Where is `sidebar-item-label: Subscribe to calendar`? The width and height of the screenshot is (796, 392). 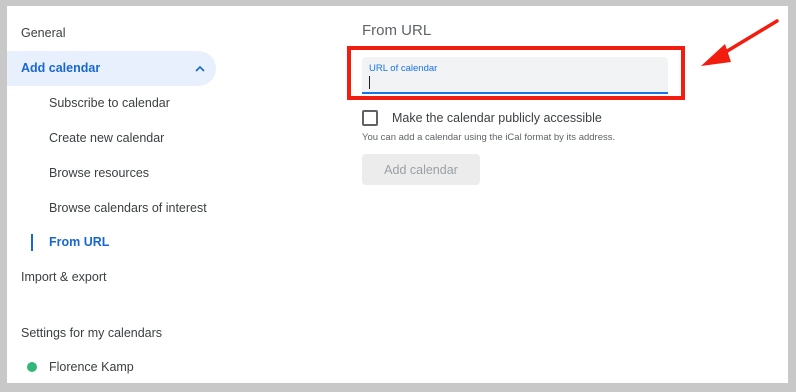
sidebar-item-label: Subscribe to calendar is located at coordinates (109, 103).